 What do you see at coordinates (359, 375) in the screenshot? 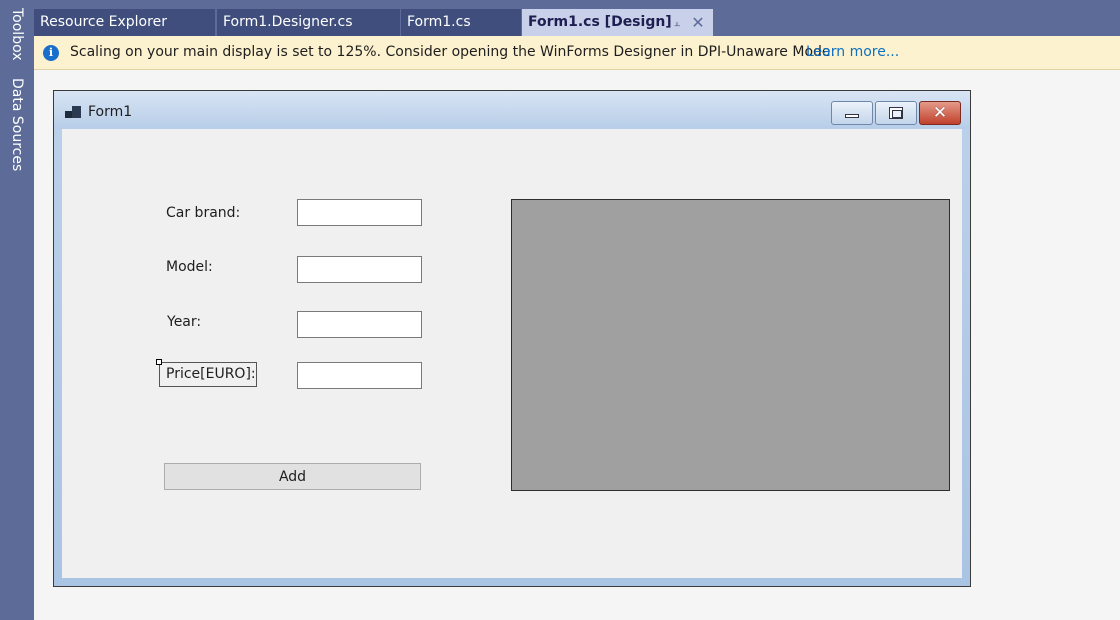
I see `price-input` at bounding box center [359, 375].